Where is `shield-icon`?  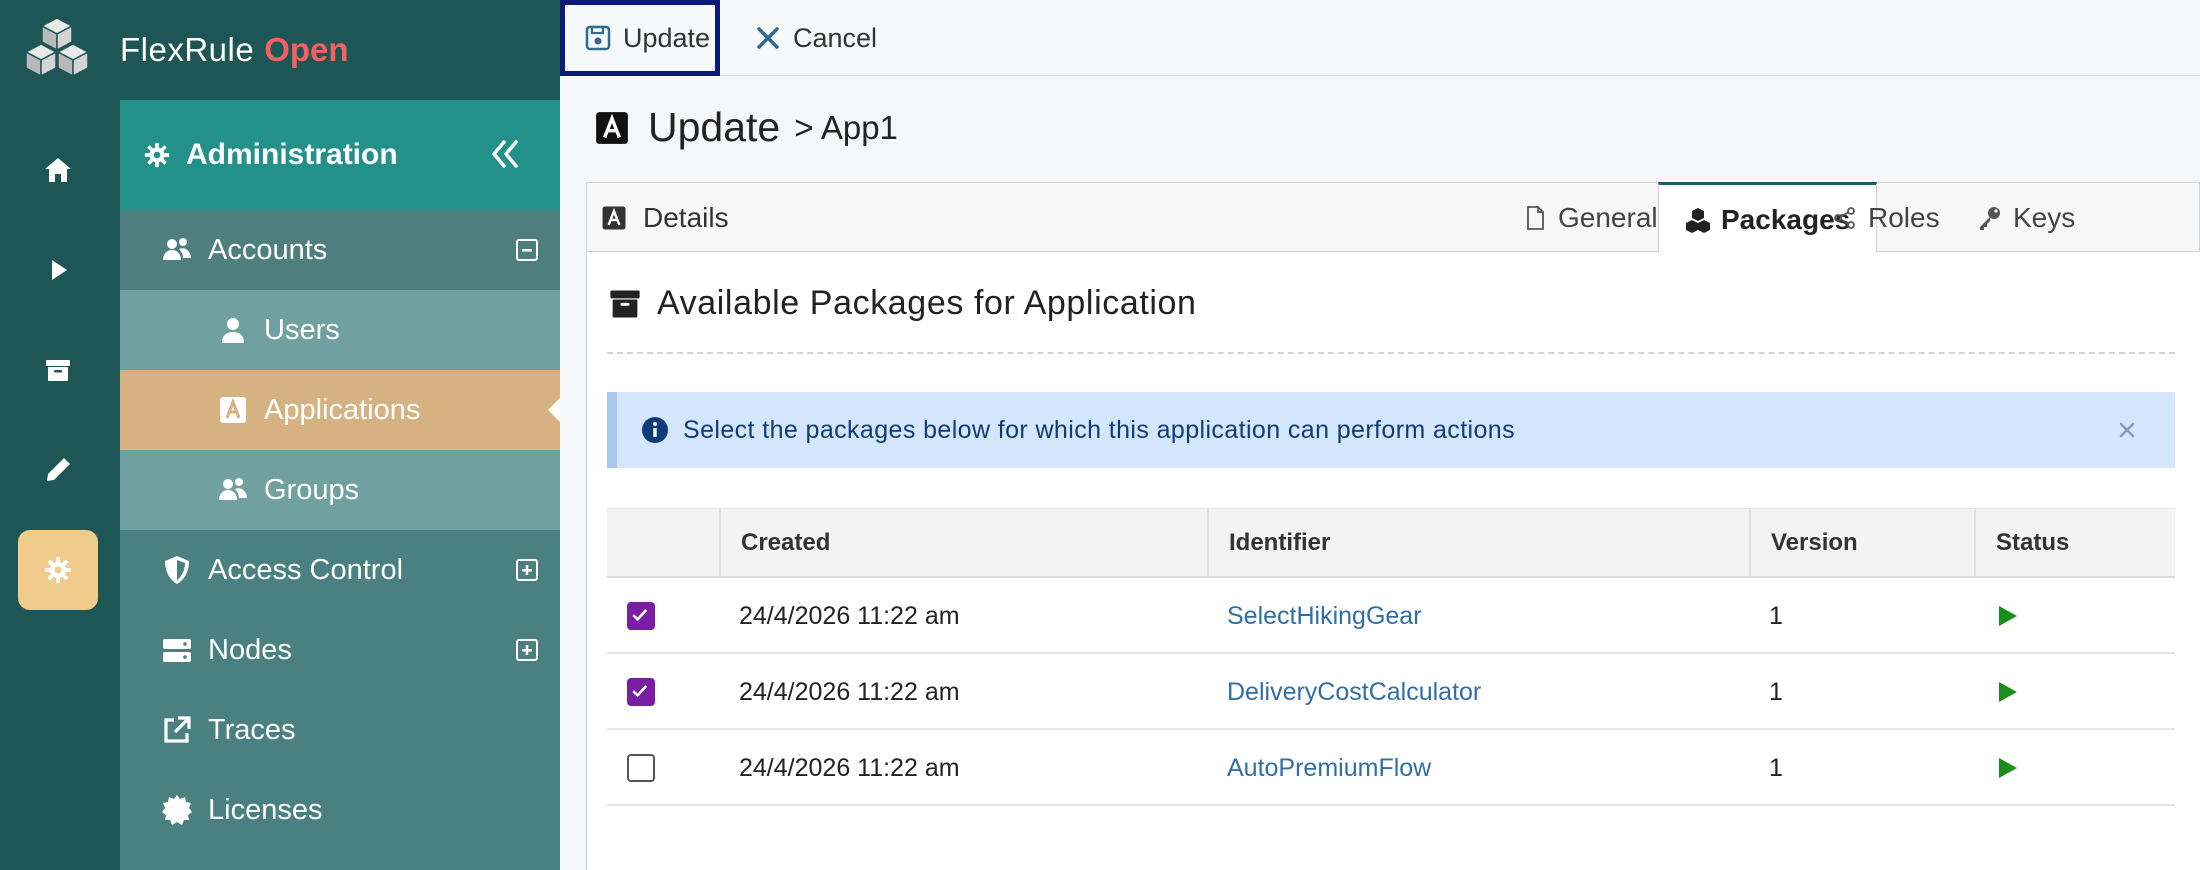 shield-icon is located at coordinates (177, 570).